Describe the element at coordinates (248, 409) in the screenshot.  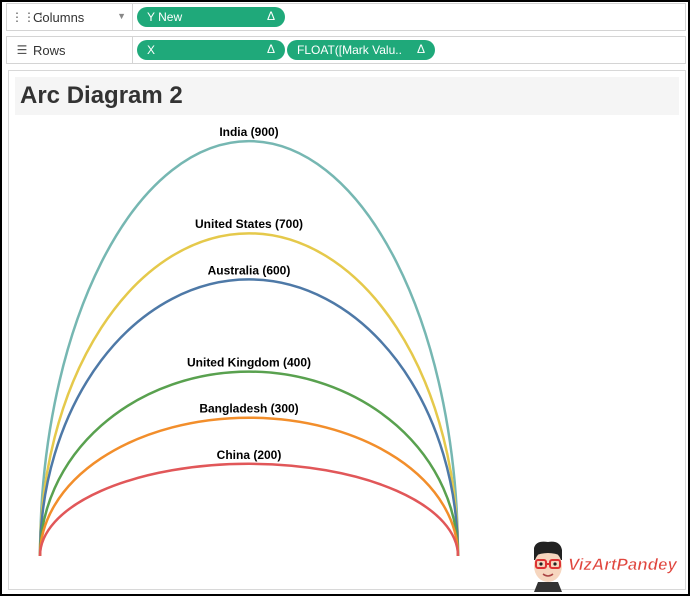
I see `arc-label-4: Bangladesh (300)` at that location.